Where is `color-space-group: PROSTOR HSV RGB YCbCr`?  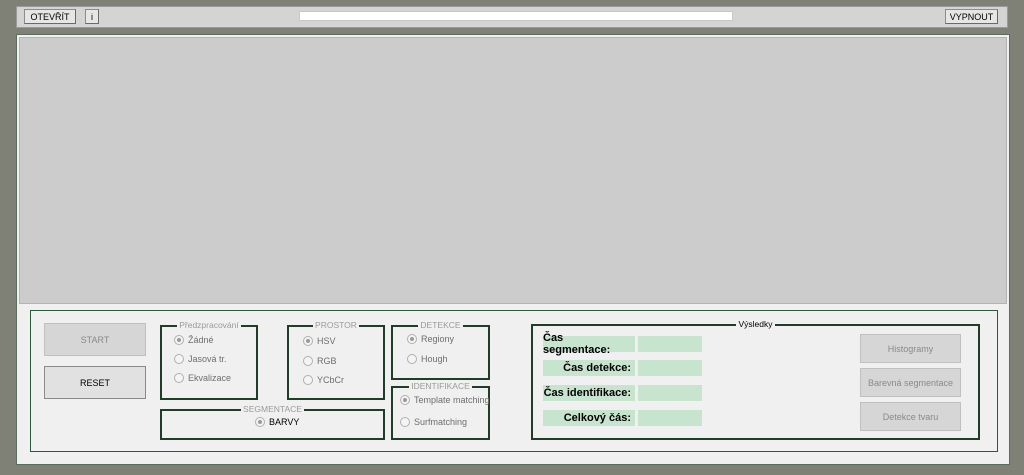 color-space-group: PROSTOR HSV RGB YCbCr is located at coordinates (336, 360).